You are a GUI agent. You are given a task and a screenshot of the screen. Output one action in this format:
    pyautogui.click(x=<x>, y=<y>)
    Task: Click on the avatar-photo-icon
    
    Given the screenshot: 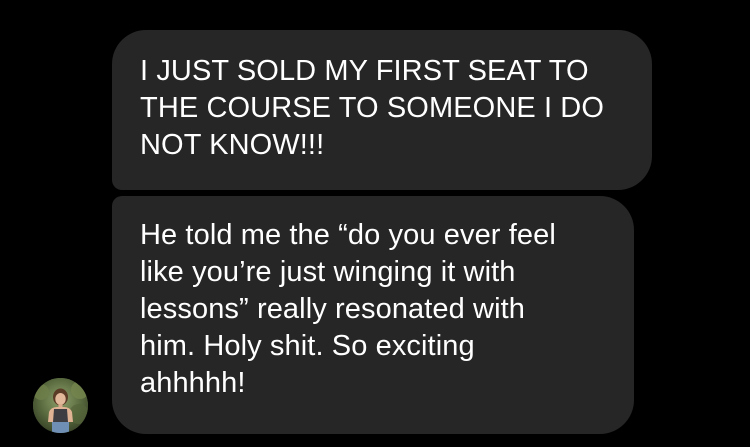 What is the action you would take?
    pyautogui.click(x=60, y=405)
    